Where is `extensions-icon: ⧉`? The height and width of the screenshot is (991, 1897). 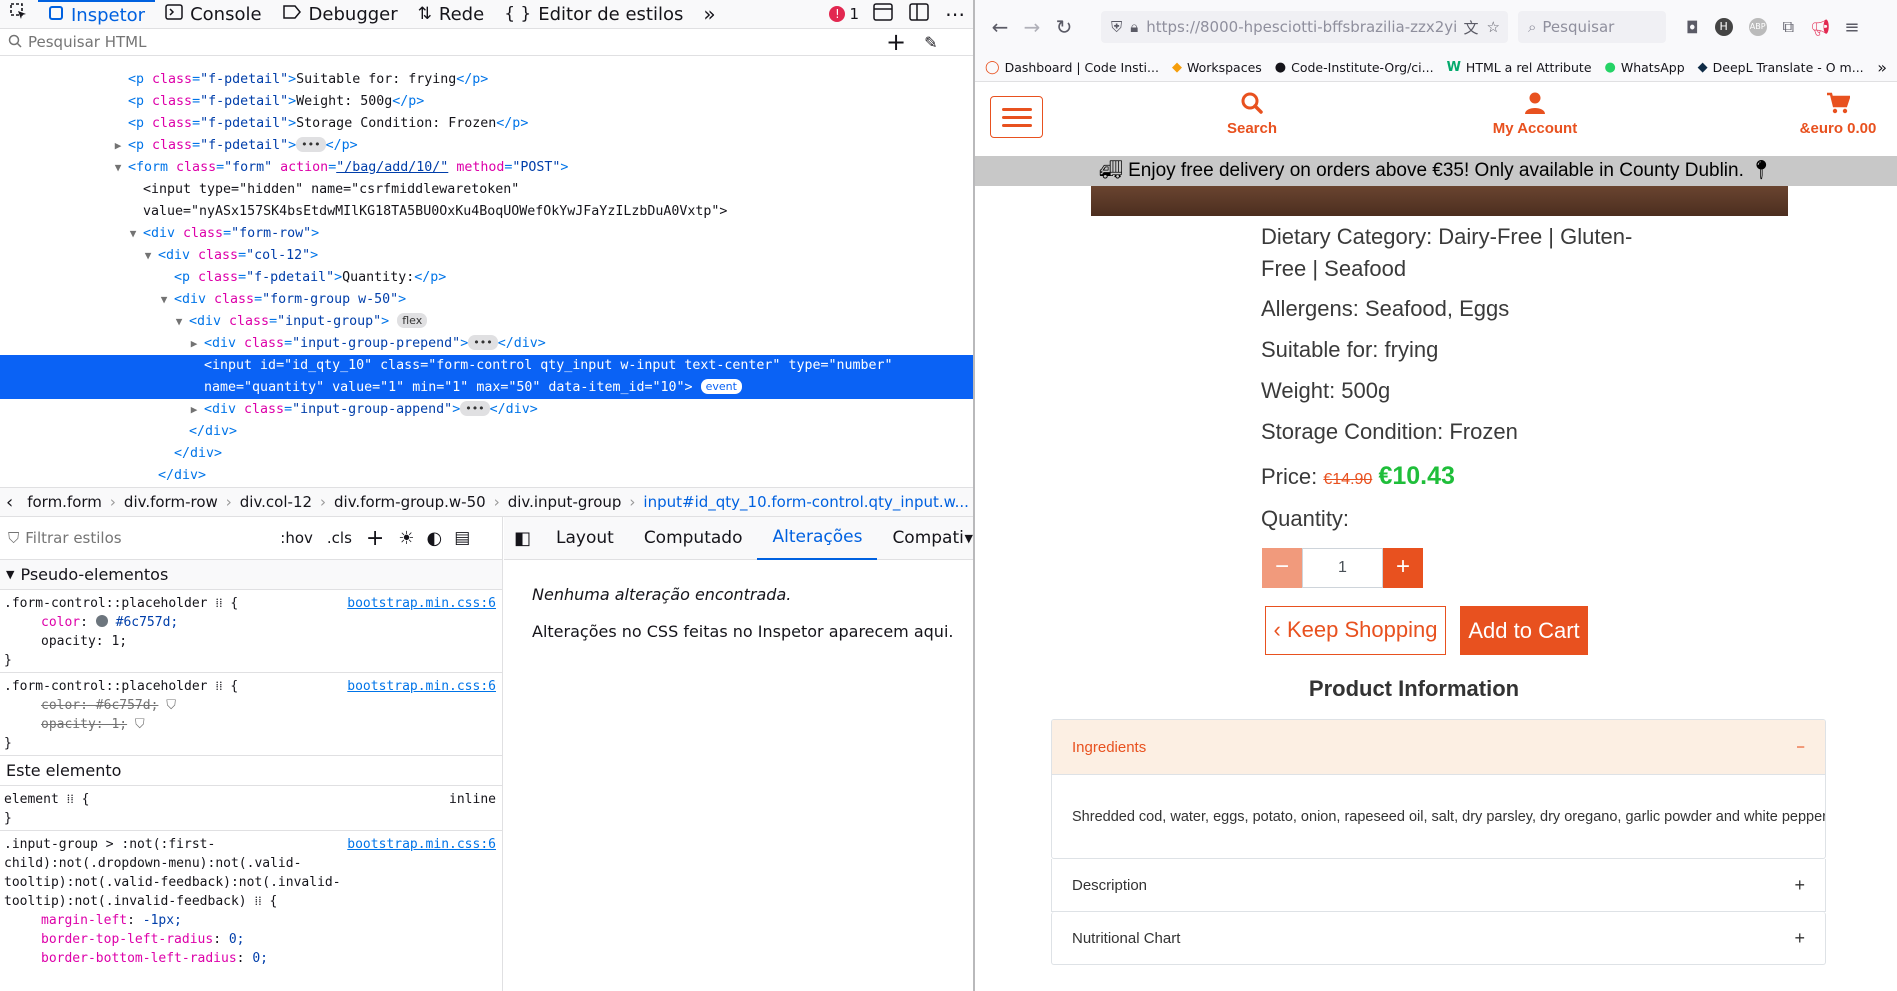
extensions-icon: ⧉ is located at coordinates (1788, 27).